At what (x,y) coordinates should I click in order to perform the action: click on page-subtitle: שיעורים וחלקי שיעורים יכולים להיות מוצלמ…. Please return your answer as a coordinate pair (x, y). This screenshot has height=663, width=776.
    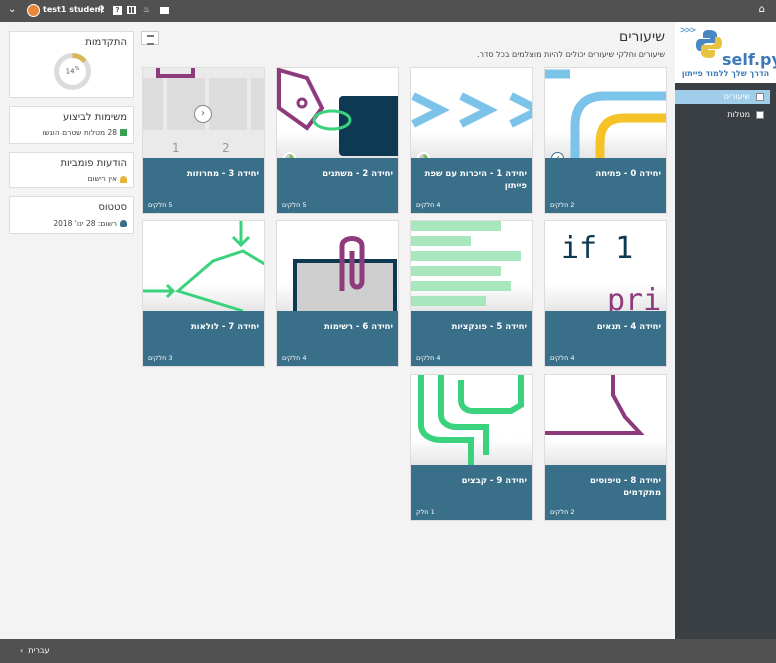
    Looking at the image, I should click on (570, 54).